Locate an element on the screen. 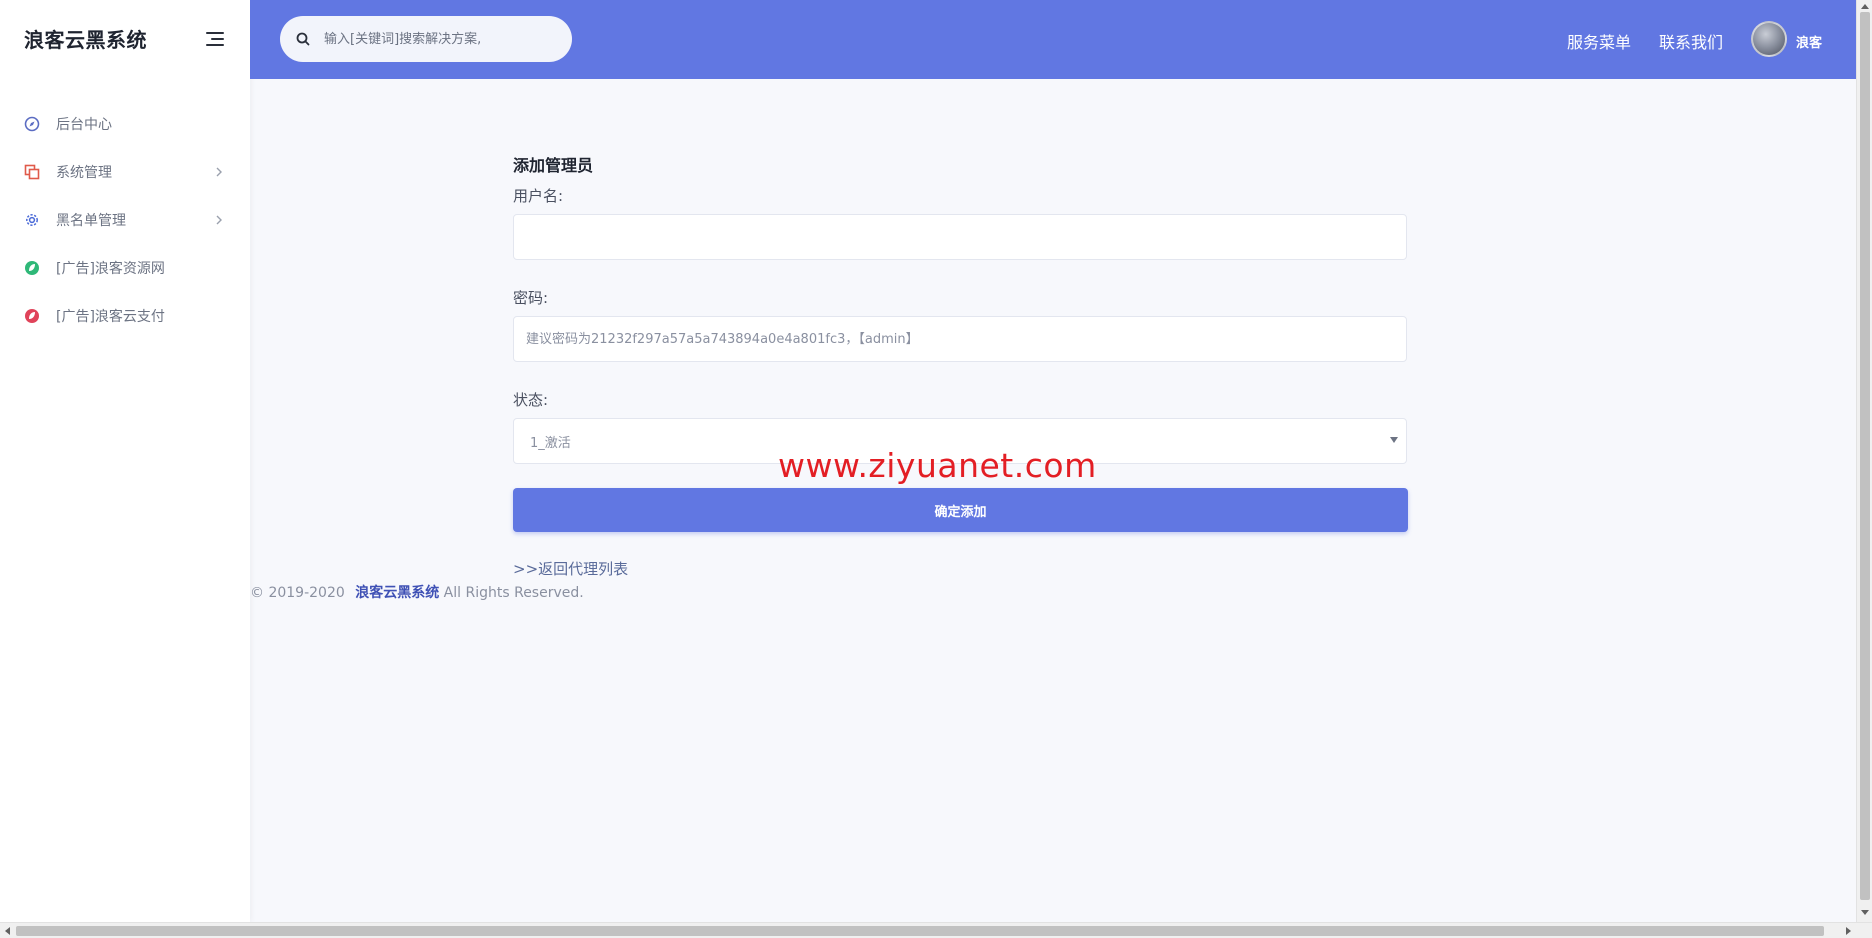 The height and width of the screenshot is (938, 1872). sidebar-item-ad-pay: [广告]浪客云支付 is located at coordinates (125, 316).